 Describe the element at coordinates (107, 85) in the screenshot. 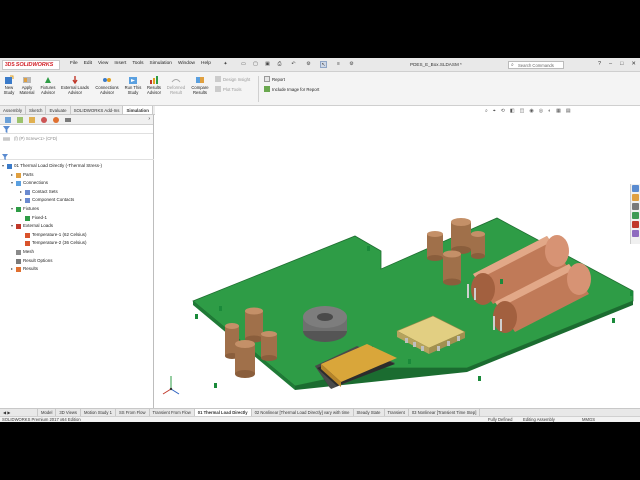

I see `connections-advisor-button: Connections Advisor` at that location.